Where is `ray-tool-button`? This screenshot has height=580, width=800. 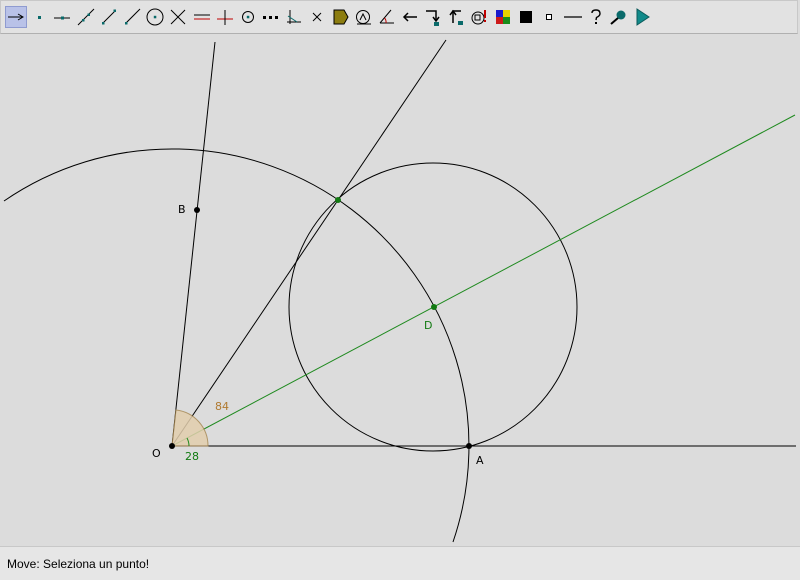
ray-tool-button is located at coordinates (132, 17).